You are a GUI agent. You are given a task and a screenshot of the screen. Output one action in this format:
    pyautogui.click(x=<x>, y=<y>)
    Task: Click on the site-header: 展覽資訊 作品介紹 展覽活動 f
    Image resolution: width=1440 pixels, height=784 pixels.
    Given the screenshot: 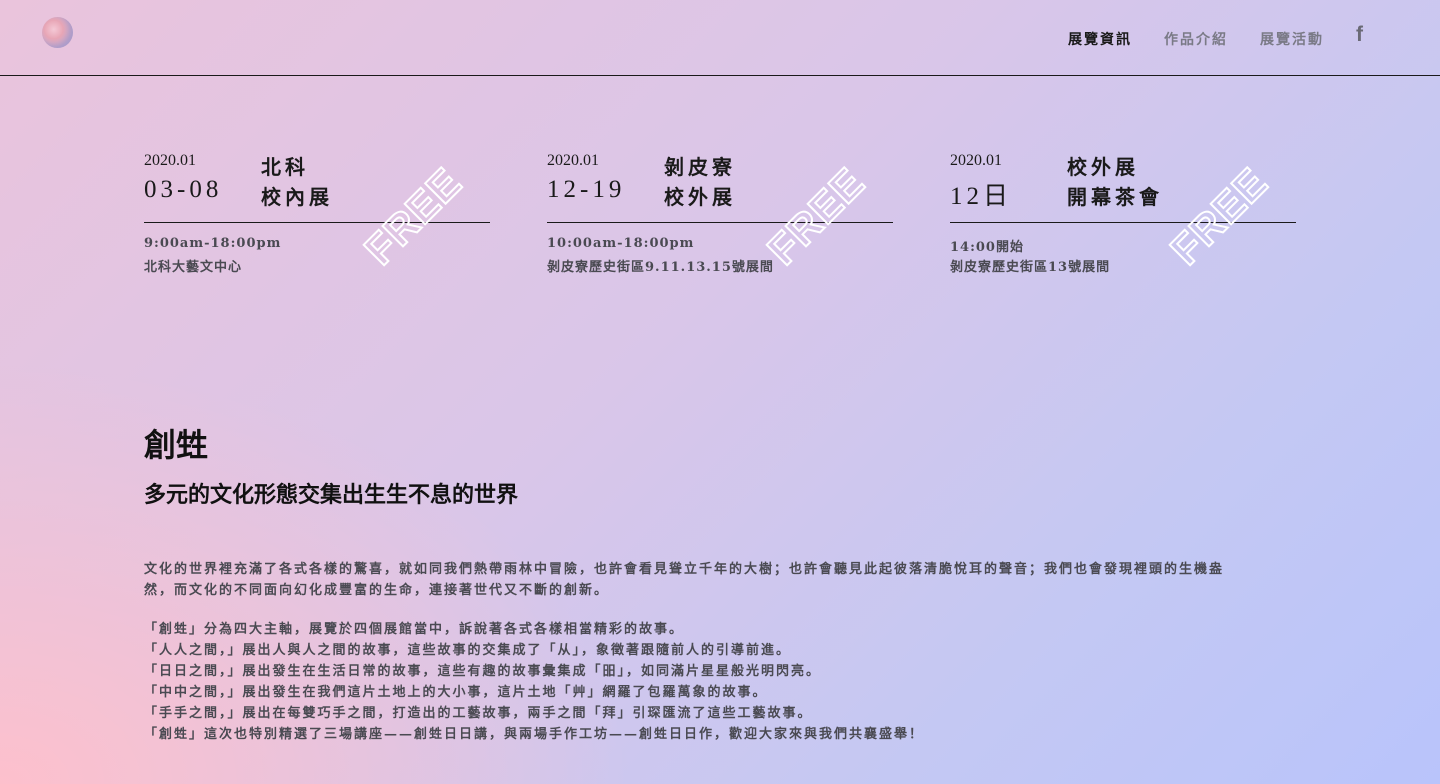 What is the action you would take?
    pyautogui.click(x=720, y=38)
    